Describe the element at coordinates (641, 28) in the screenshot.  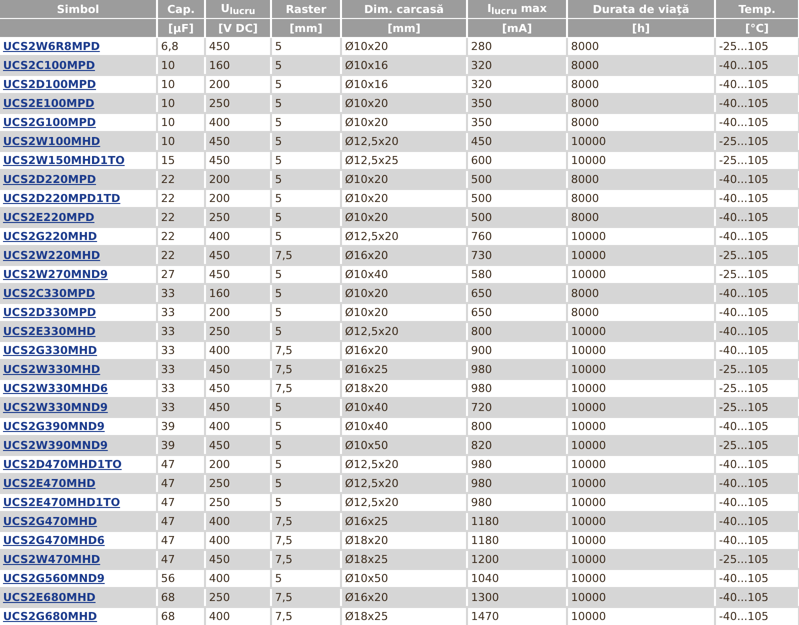
I see `unit-header: [h]` at that location.